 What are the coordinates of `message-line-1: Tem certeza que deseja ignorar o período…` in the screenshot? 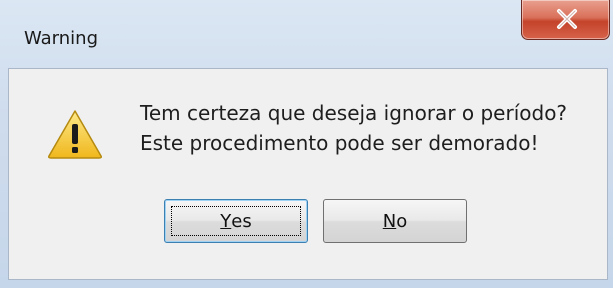 It's located at (354, 113).